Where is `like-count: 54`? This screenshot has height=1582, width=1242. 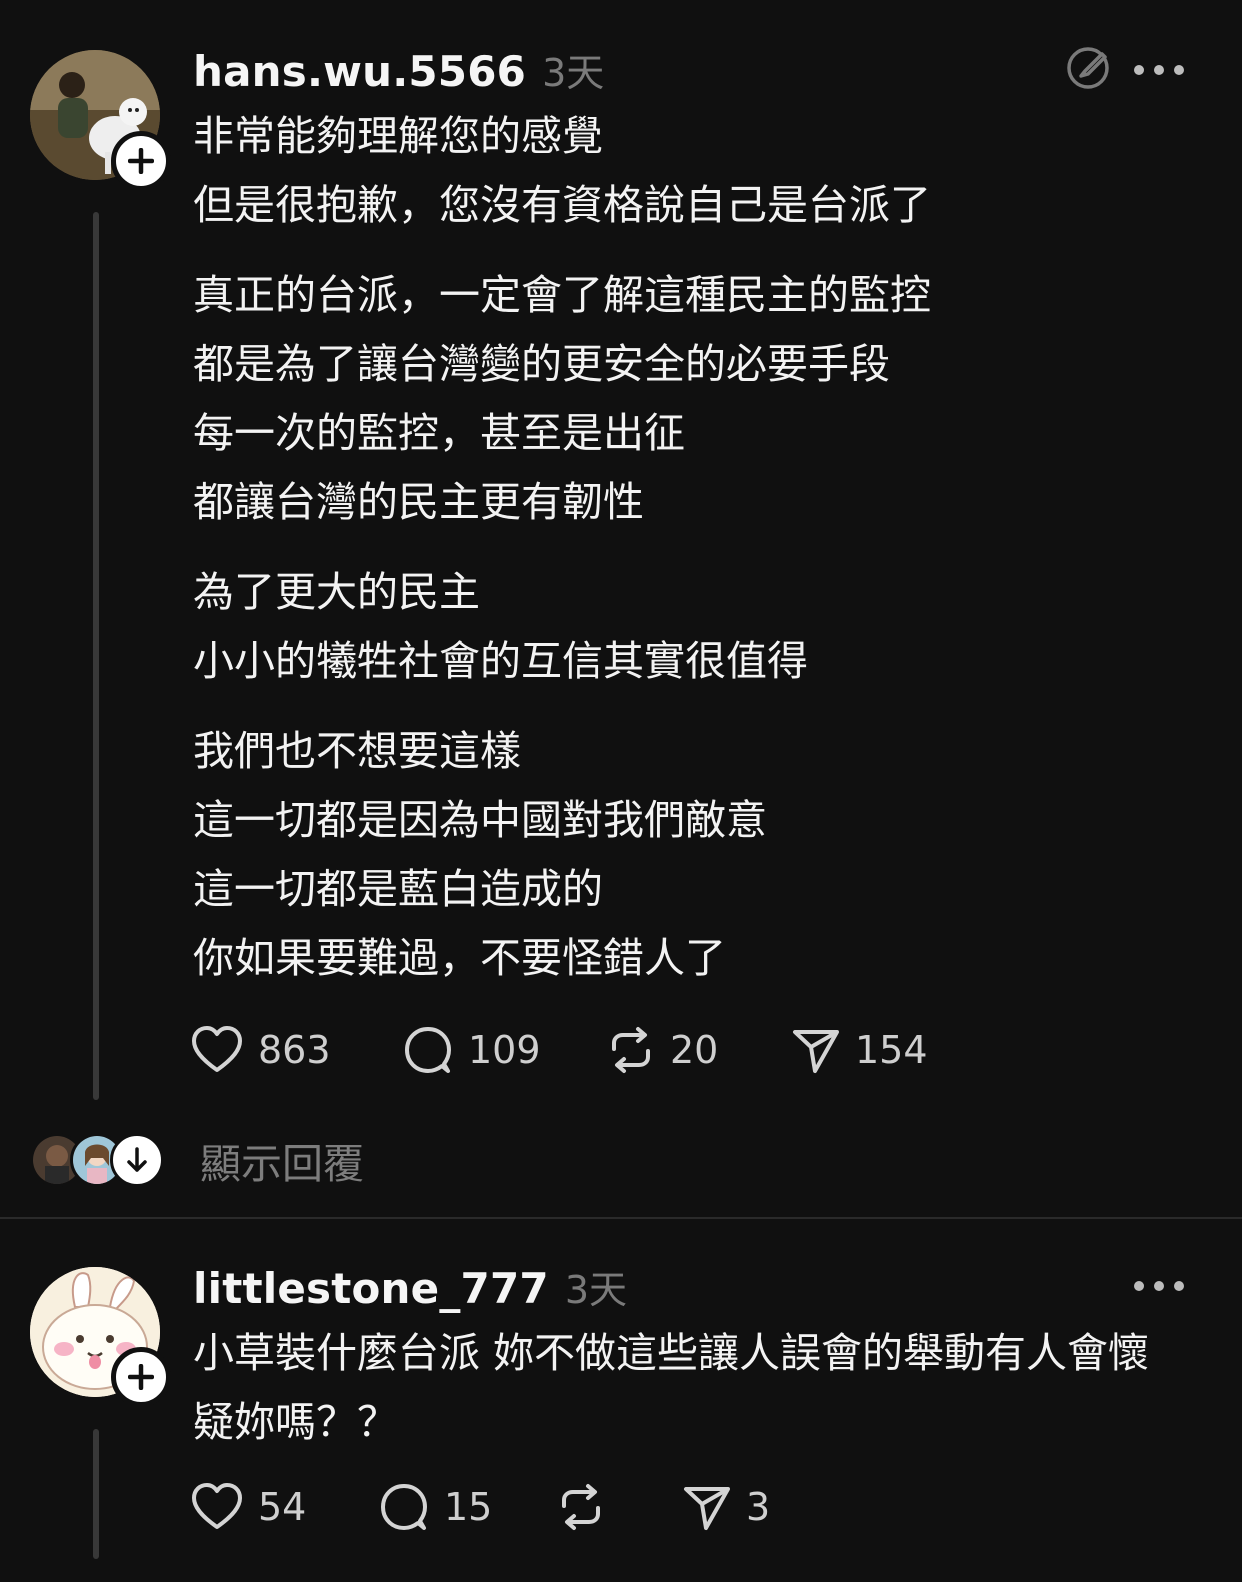 like-count: 54 is located at coordinates (282, 1507).